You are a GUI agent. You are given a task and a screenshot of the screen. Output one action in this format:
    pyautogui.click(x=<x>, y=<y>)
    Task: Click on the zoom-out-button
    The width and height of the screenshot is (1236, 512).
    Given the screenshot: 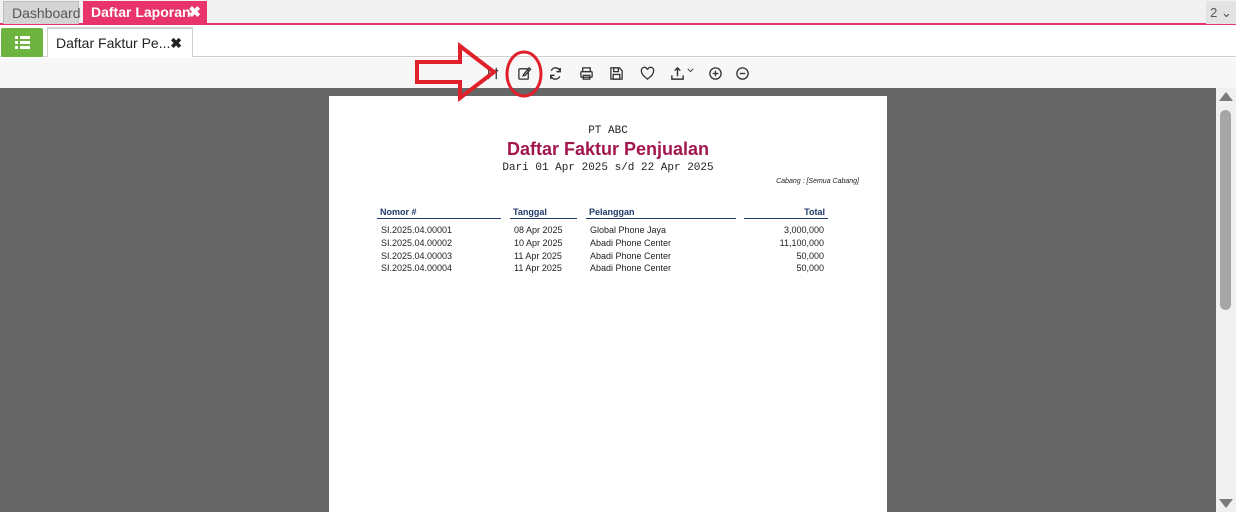 What is the action you would take?
    pyautogui.click(x=742, y=73)
    